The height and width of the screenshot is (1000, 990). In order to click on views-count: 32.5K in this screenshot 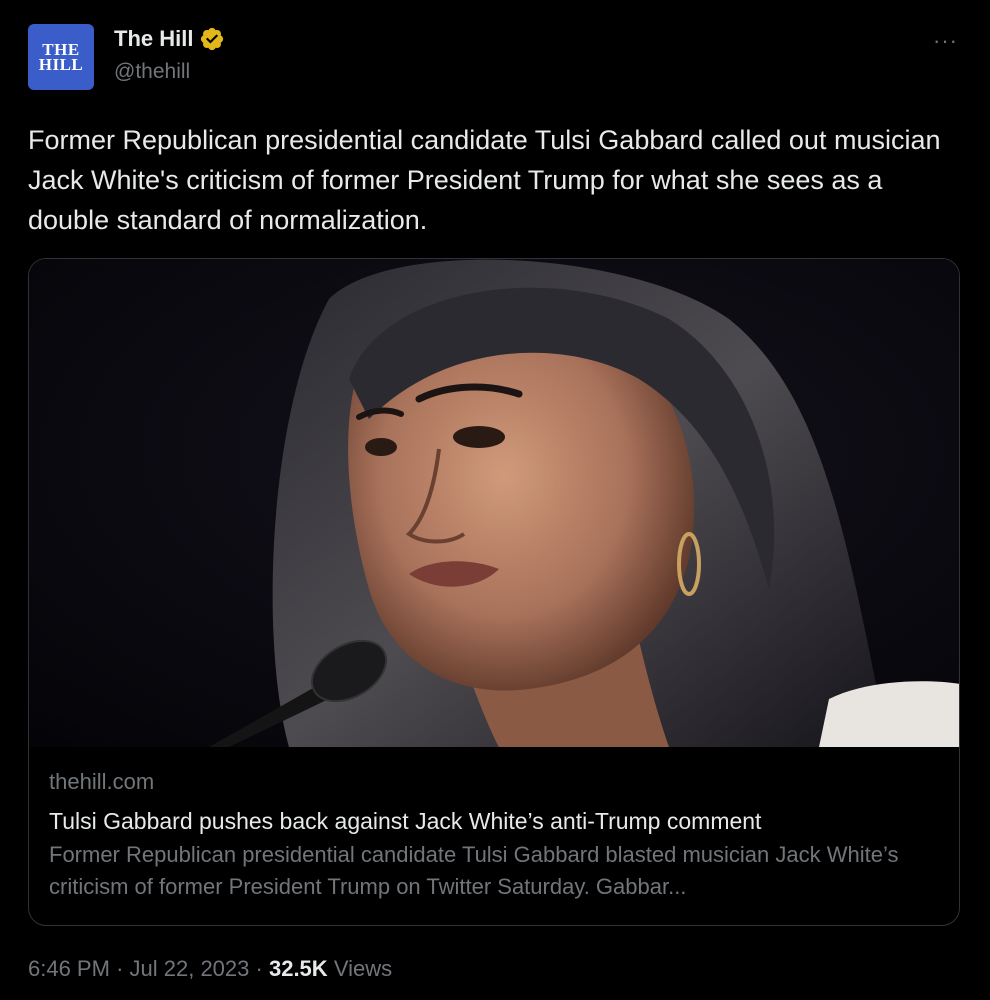, I will do `click(298, 968)`.